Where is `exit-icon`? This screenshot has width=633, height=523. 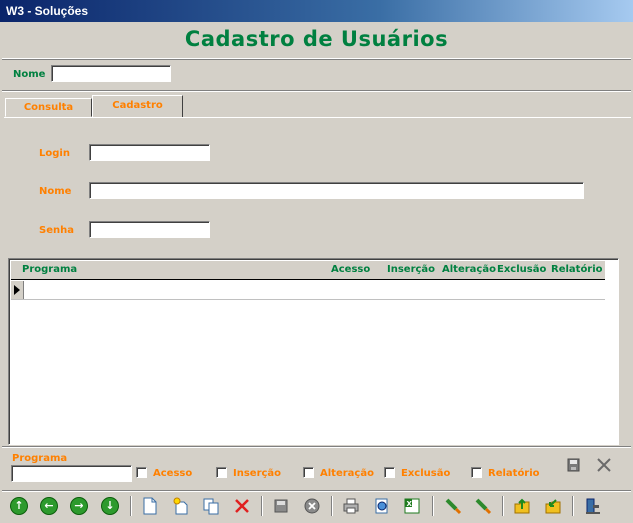 exit-icon is located at coordinates (593, 506).